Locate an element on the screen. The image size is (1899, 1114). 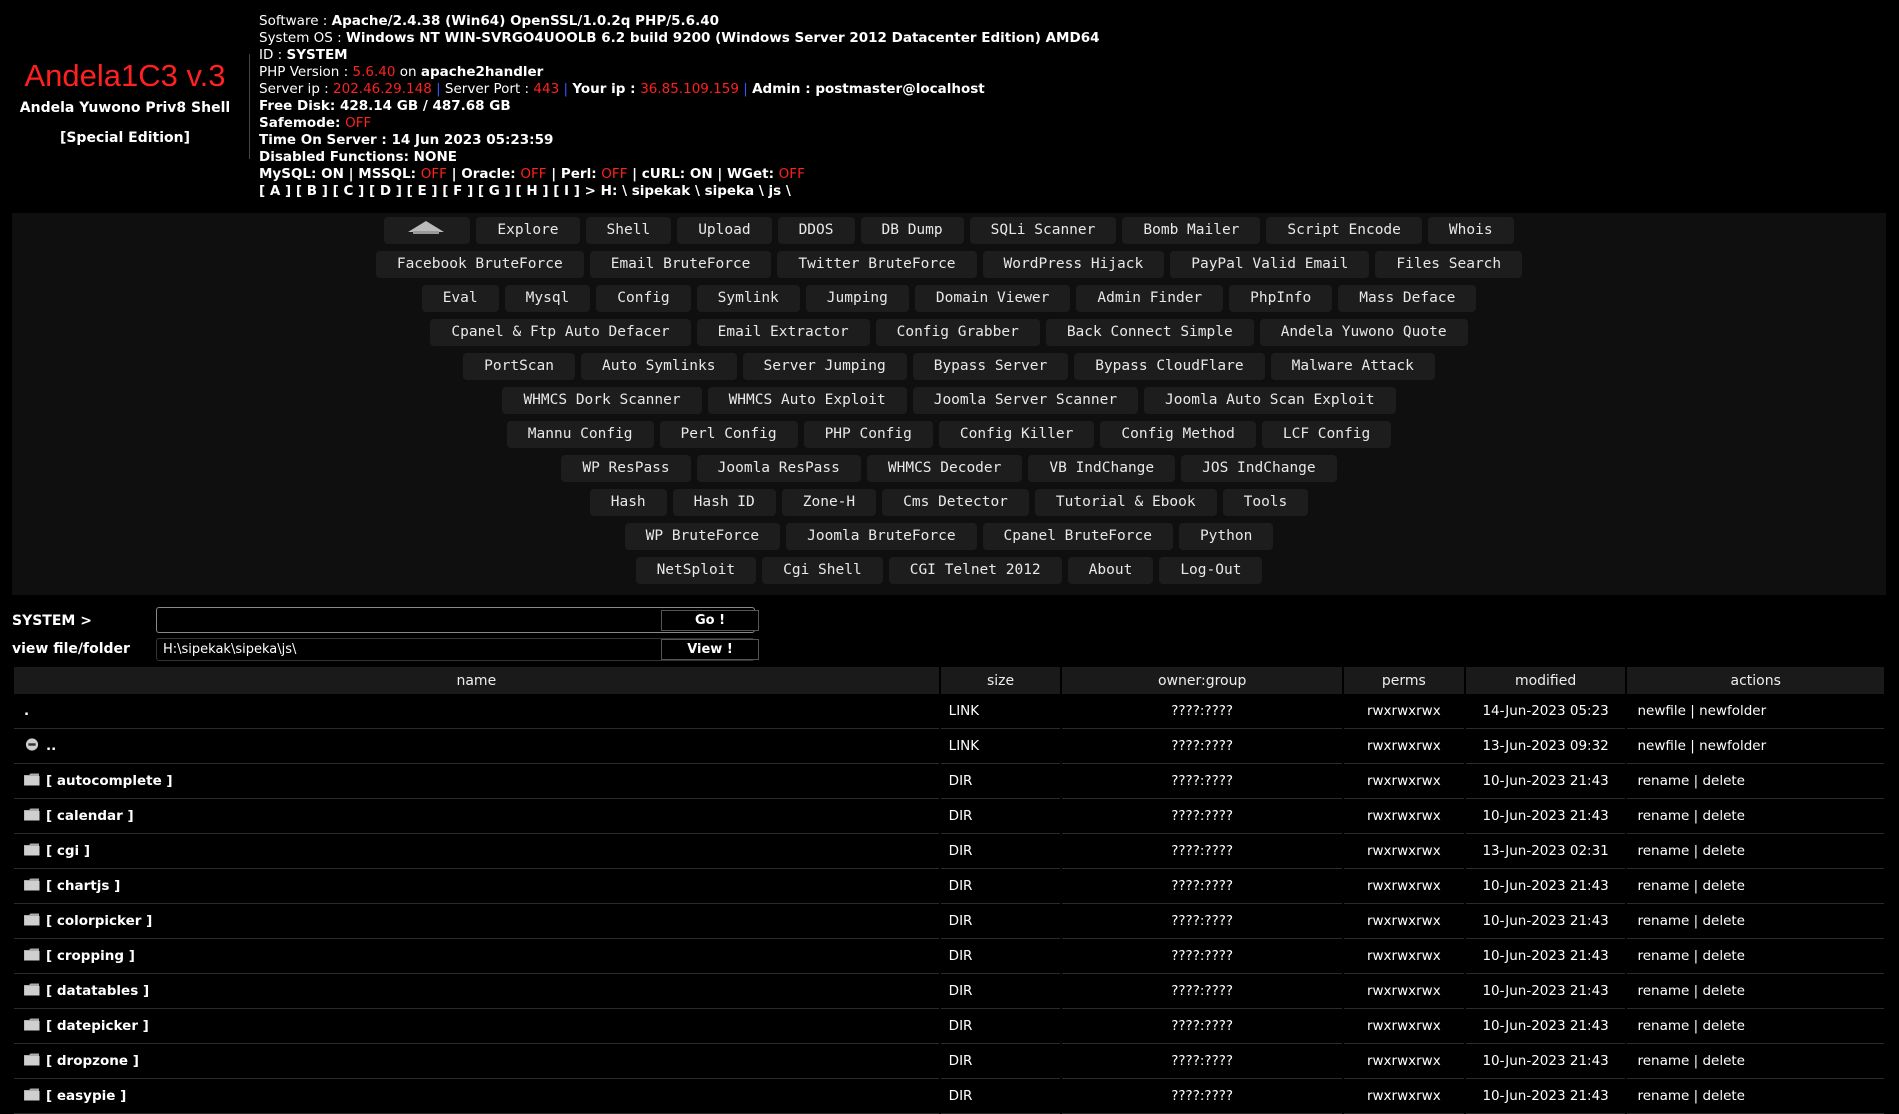
file-name-cell: [ autocomplete ] is located at coordinates (476, 781).